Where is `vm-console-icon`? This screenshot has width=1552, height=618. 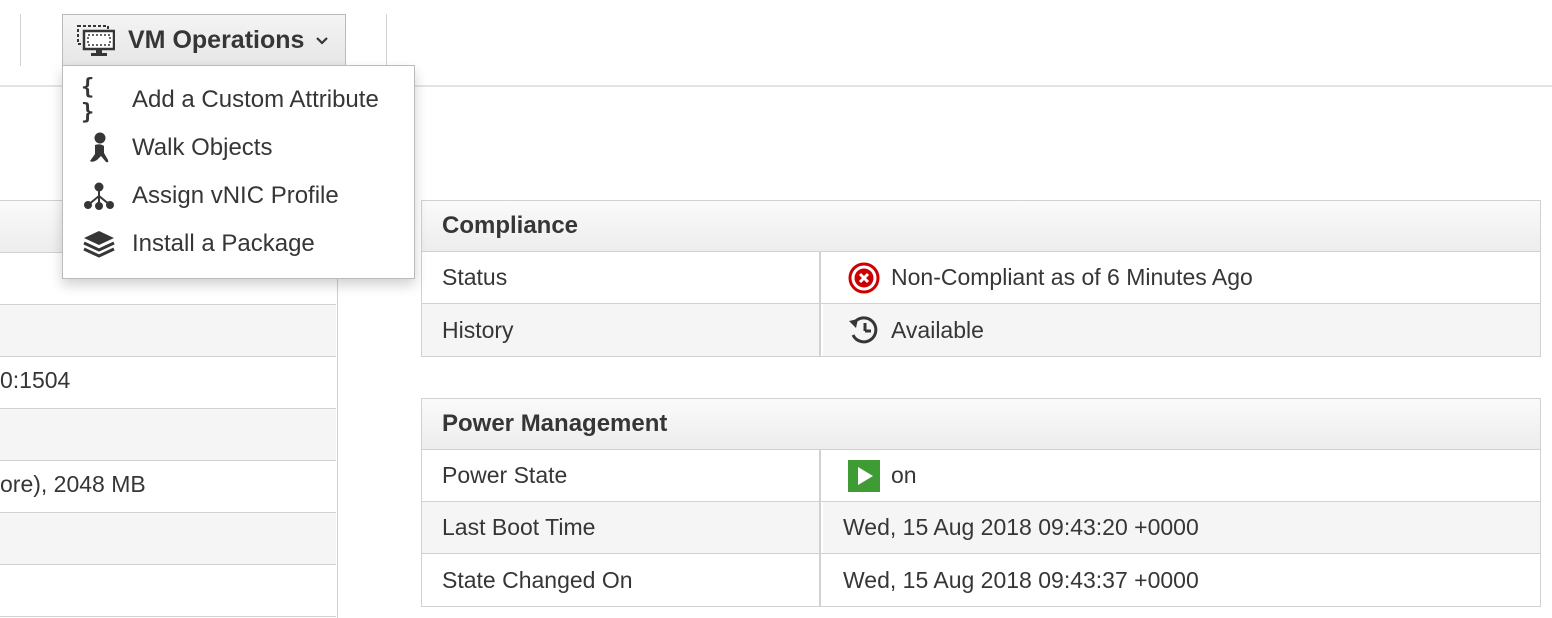 vm-console-icon is located at coordinates (96, 40).